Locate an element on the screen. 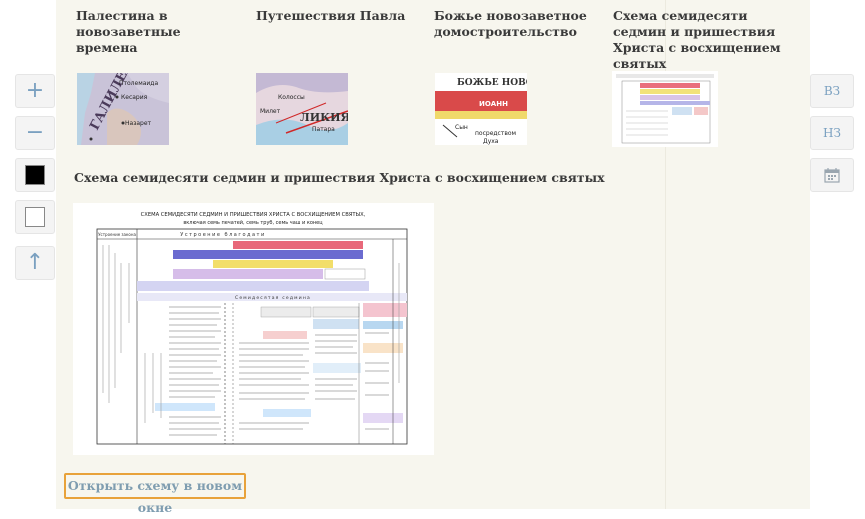  diagram-label-spirit: Духа is located at coordinates (491, 141).